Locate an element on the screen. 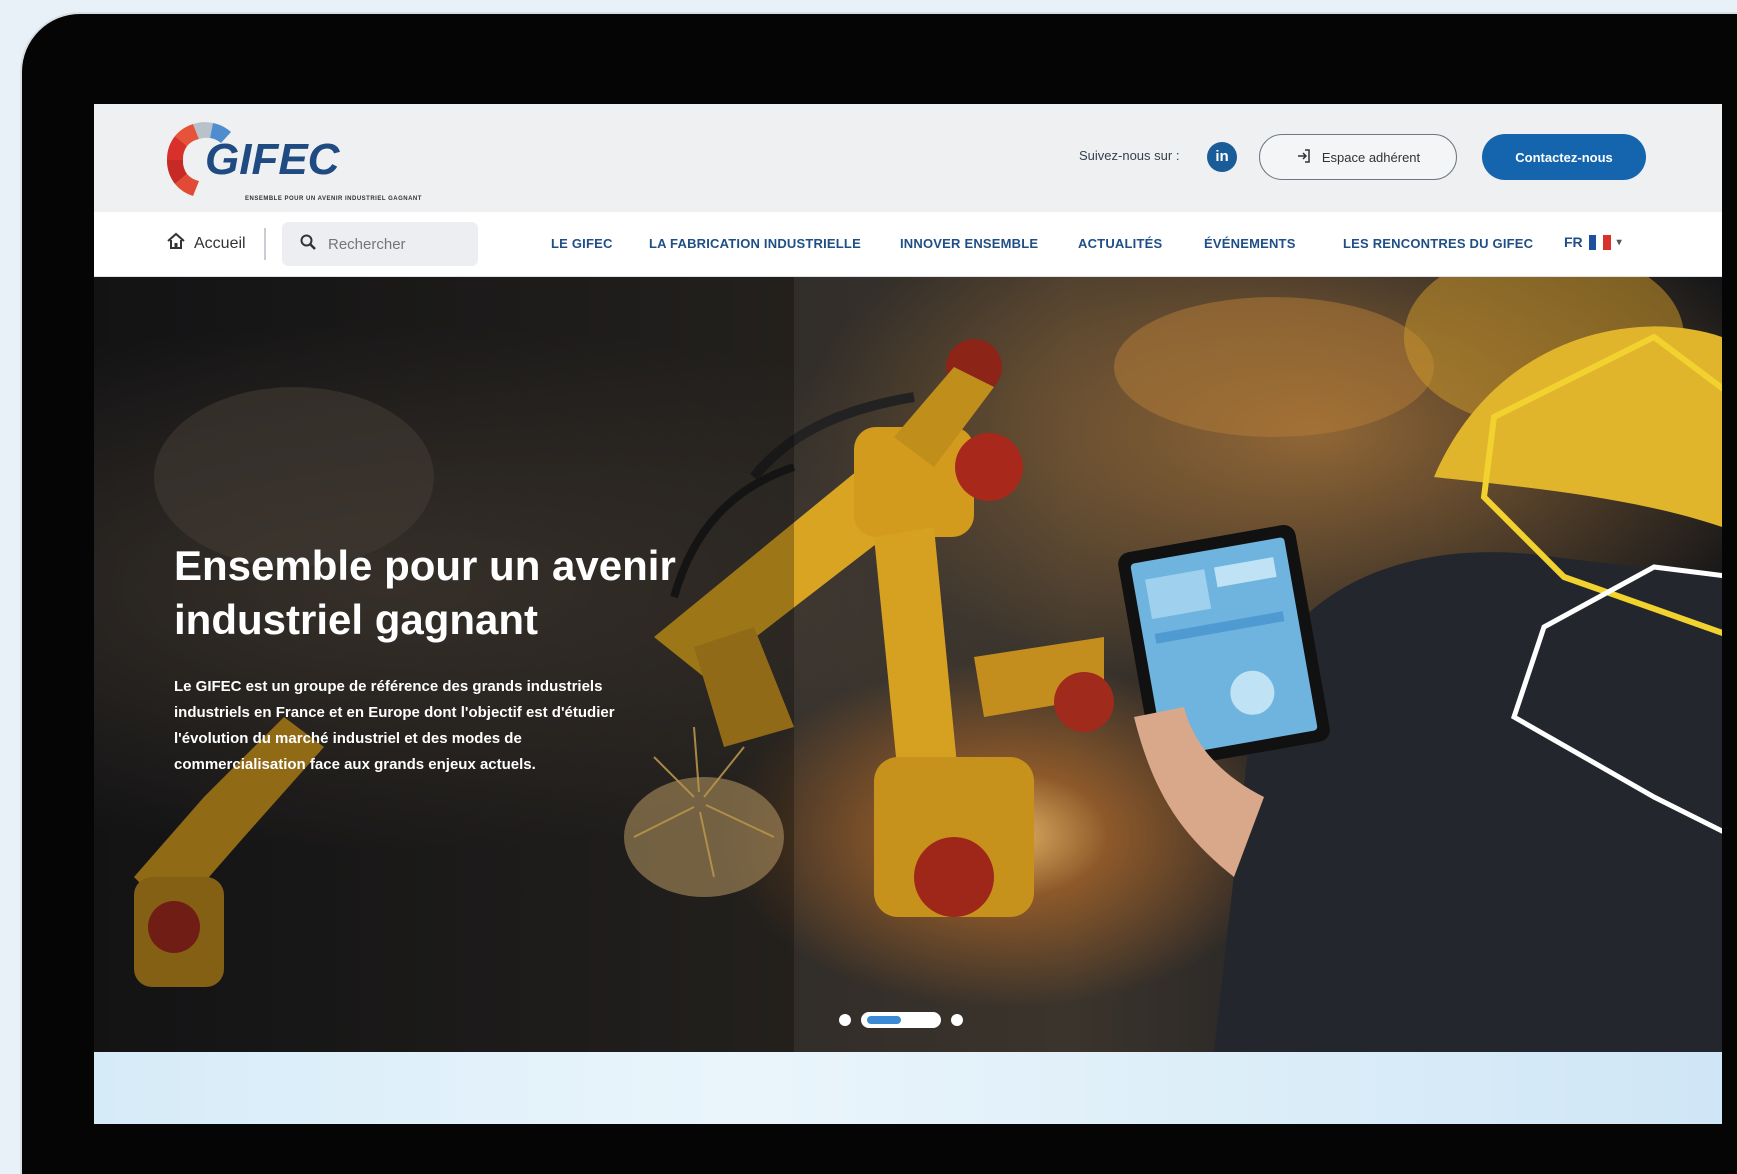 The width and height of the screenshot is (1737, 1174). nav-item-innover-ensemble: INNOVER ENSEMBLE is located at coordinates (969, 243).